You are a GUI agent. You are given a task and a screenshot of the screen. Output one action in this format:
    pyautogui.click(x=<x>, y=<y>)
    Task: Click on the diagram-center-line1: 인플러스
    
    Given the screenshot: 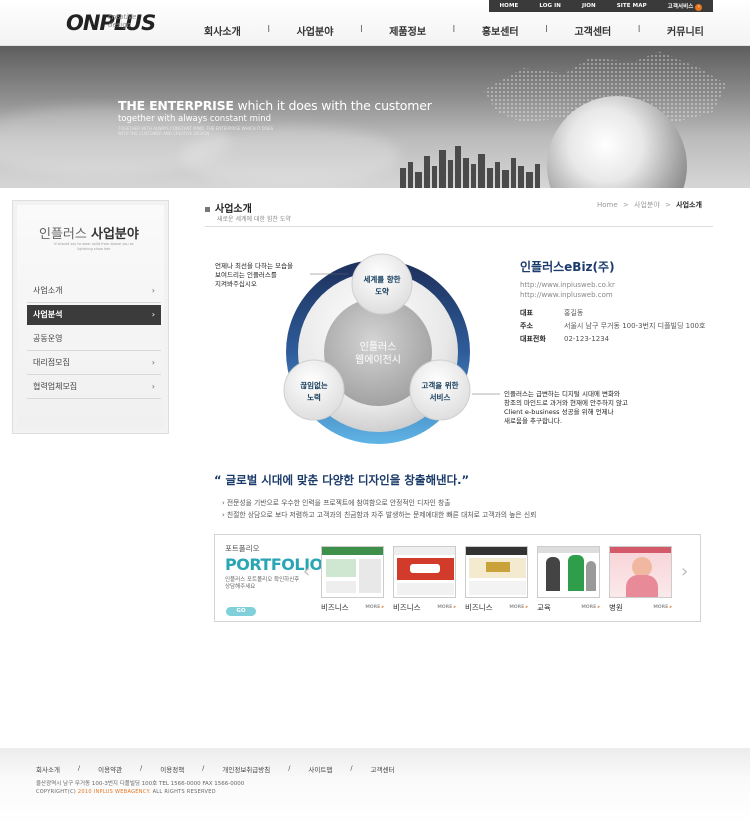 What is the action you would take?
    pyautogui.click(x=378, y=347)
    